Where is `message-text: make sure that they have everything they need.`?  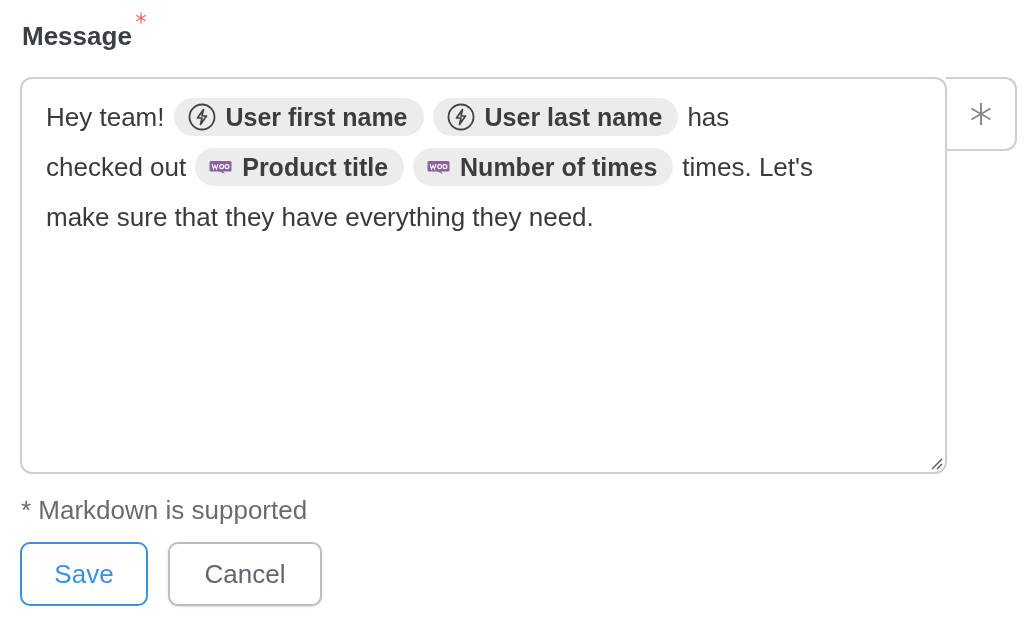 message-text: make sure that they have everything they need. is located at coordinates (320, 217).